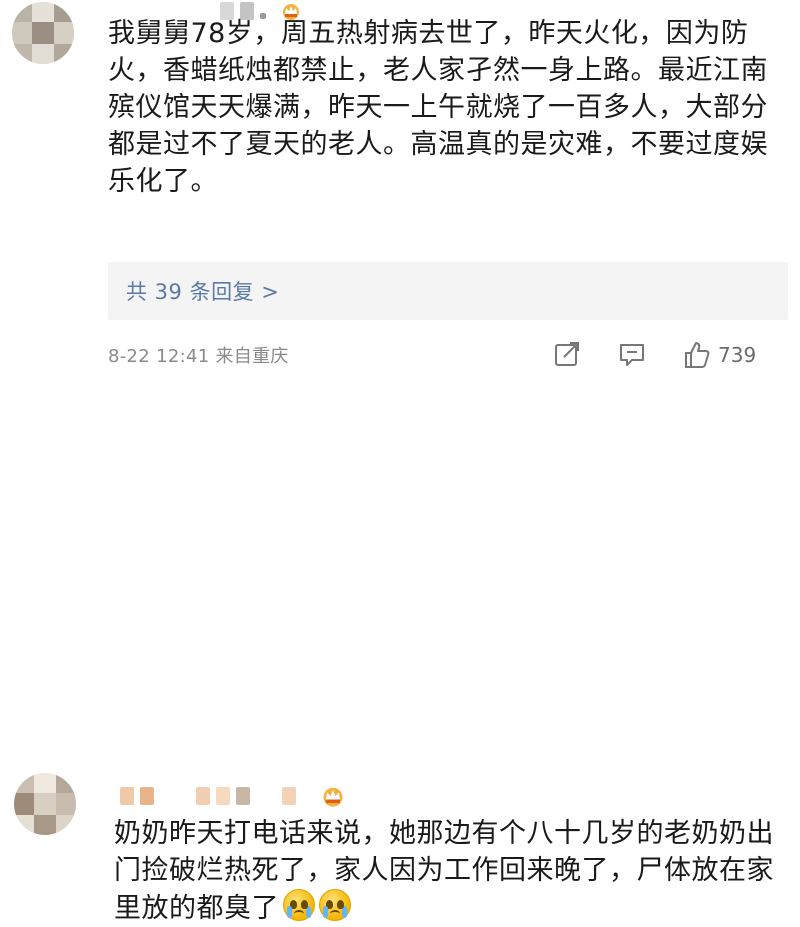 The image size is (800, 927). I want to click on comment-meta: 8-22 12:41 来自重庆, so click(198, 356).